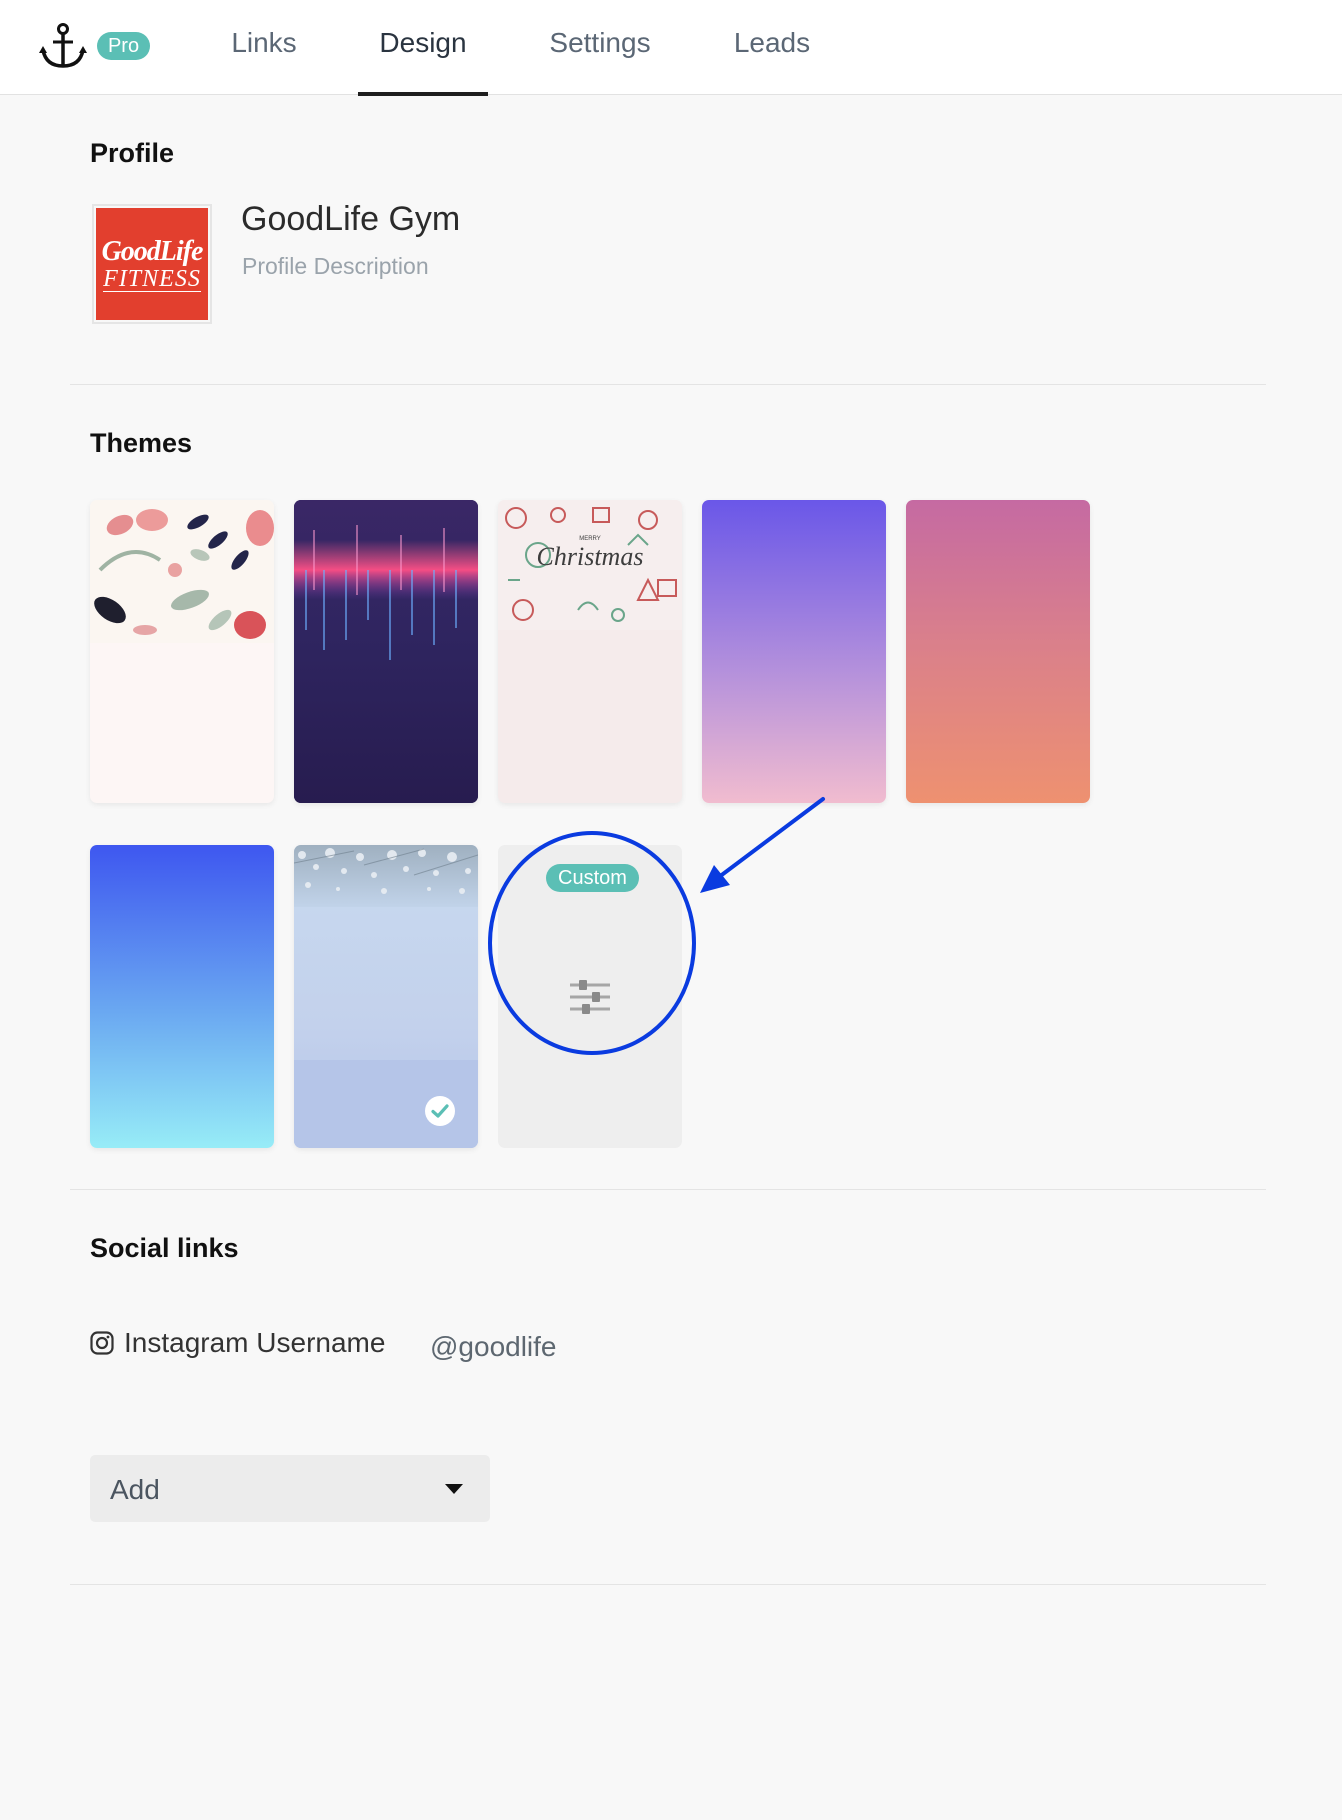  Describe the element at coordinates (440, 1111) in the screenshot. I see `check-circle-icon` at that location.